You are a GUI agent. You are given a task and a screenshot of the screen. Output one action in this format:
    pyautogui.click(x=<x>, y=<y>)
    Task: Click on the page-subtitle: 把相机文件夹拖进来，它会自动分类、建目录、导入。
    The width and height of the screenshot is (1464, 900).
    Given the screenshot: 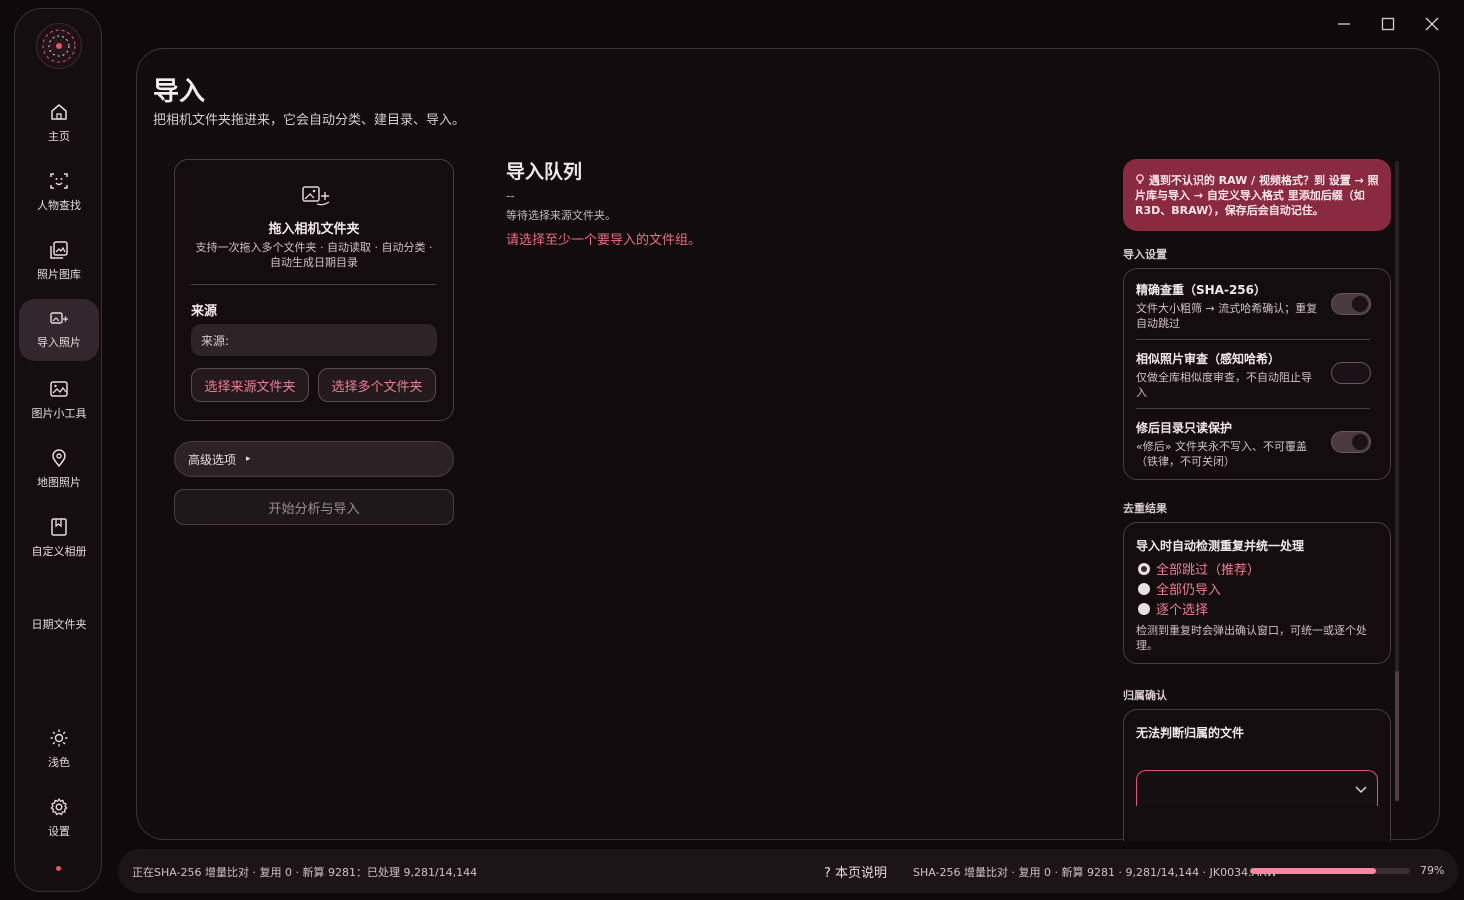 What is the action you would take?
    pyautogui.click(x=309, y=120)
    